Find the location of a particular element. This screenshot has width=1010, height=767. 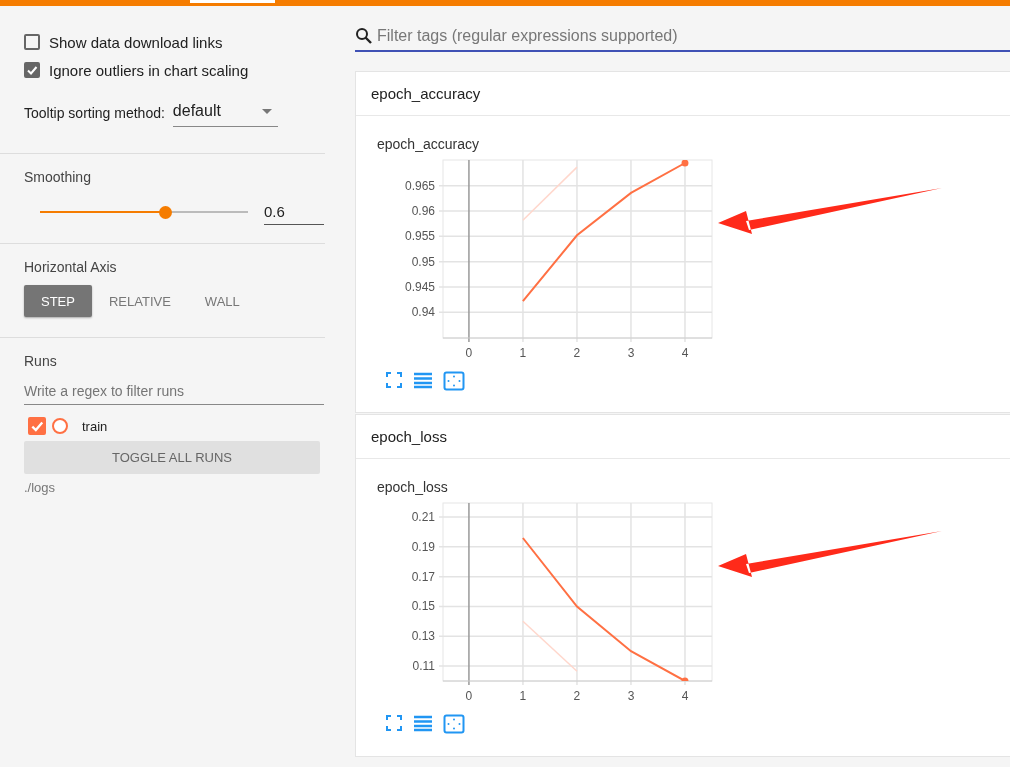

y-tick-label: 0.11 is located at coordinates (423, 666).